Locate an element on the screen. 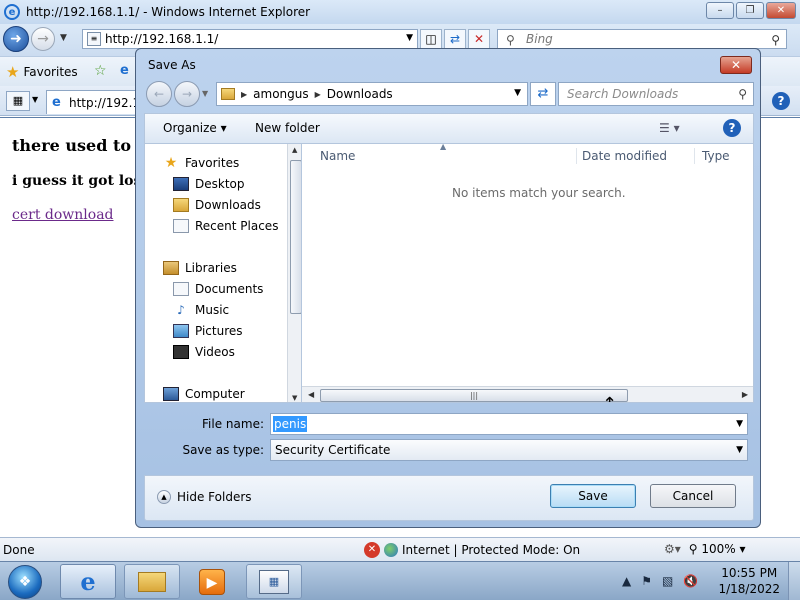 This screenshot has height=600, width=800. nav-videos: Videos is located at coordinates (237, 351).